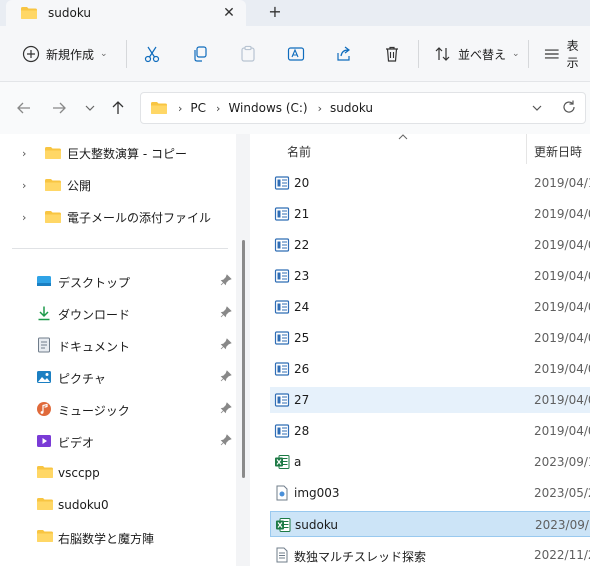  What do you see at coordinates (477, 54) in the screenshot?
I see `sort-button: 並べ替え ⌄` at bounding box center [477, 54].